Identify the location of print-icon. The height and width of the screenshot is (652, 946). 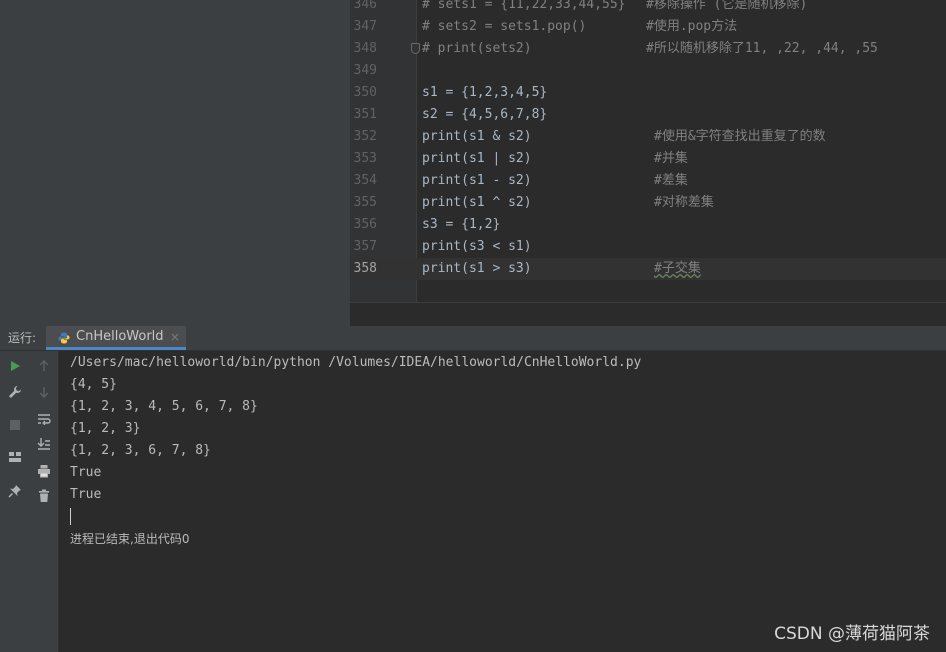
(44, 471).